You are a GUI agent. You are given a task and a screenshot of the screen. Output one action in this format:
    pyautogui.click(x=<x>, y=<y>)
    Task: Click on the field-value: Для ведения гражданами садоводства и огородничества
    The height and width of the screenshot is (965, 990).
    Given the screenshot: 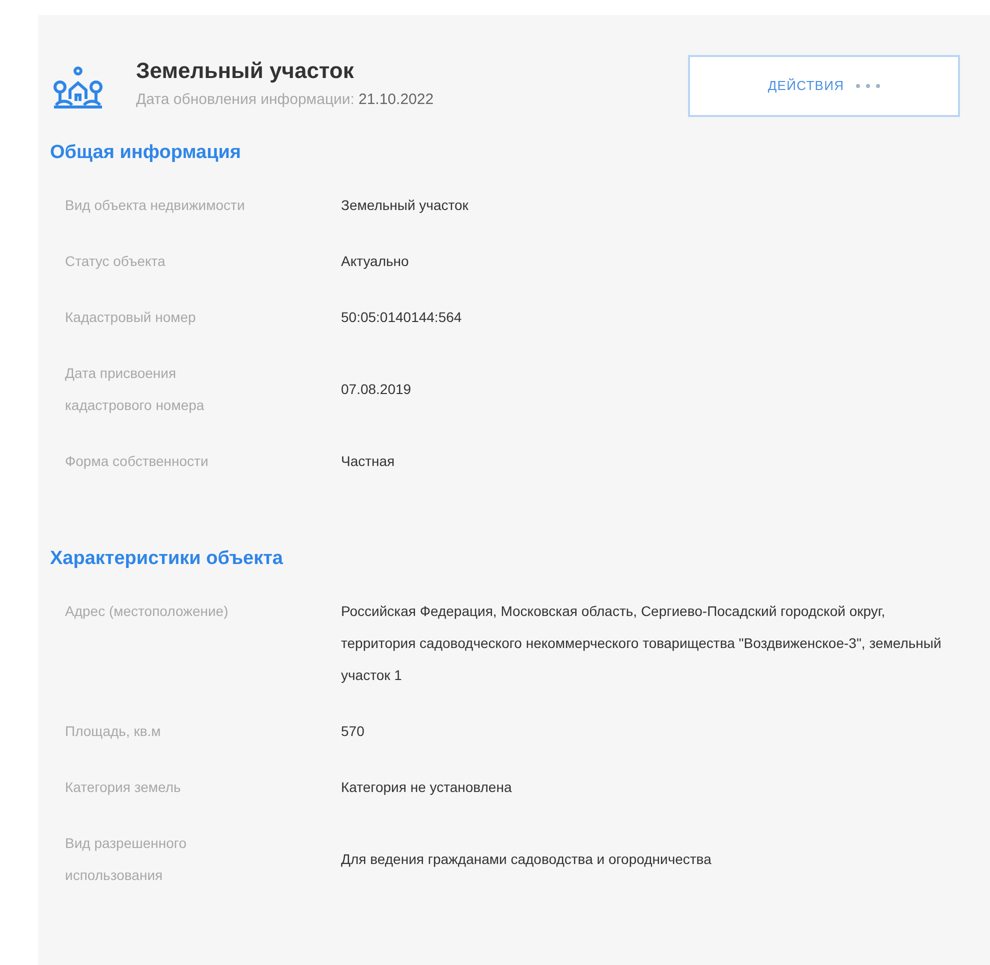 What is the action you would take?
    pyautogui.click(x=526, y=859)
    